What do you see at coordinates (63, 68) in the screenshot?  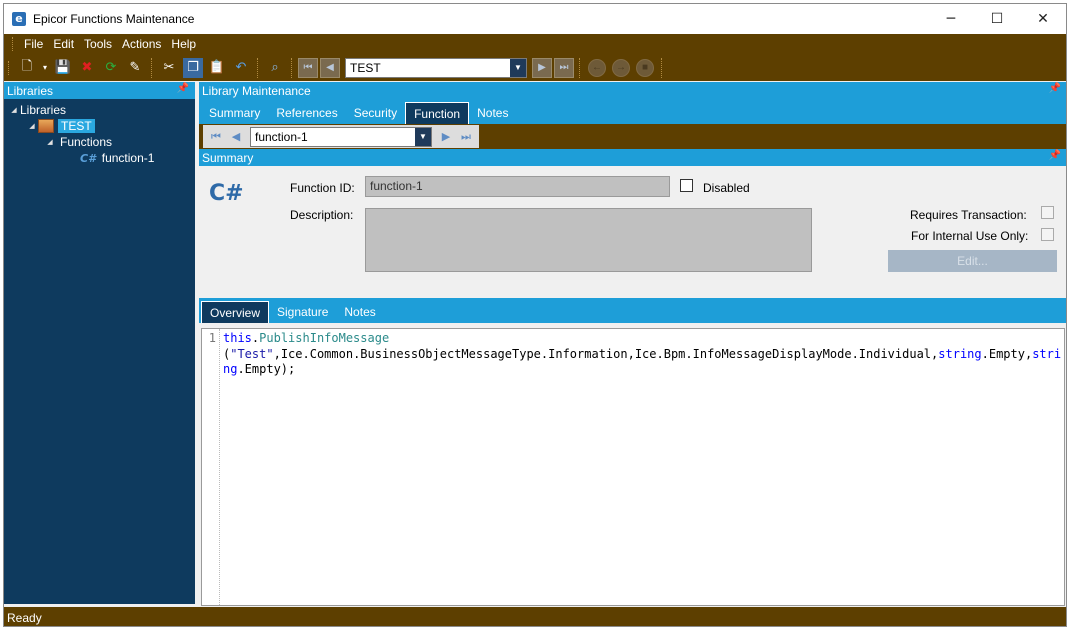 I see `save-icon: 💾` at bounding box center [63, 68].